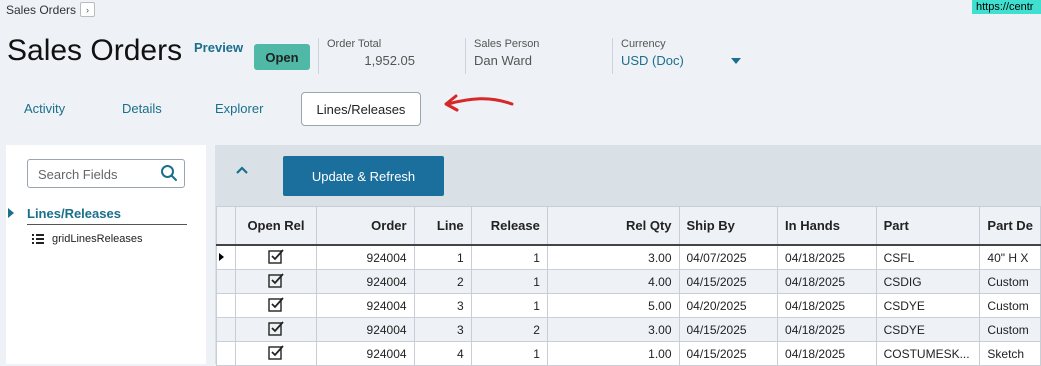 This screenshot has width=1041, height=366. Describe the element at coordinates (221, 257) in the screenshot. I see `current-row-icon` at that location.